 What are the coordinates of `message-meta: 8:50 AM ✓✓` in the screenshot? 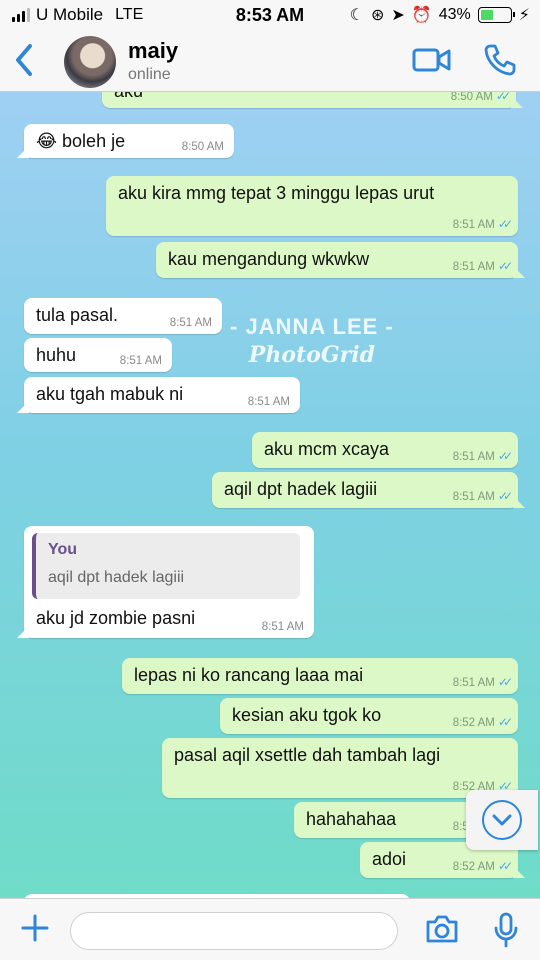 It's located at (480, 97).